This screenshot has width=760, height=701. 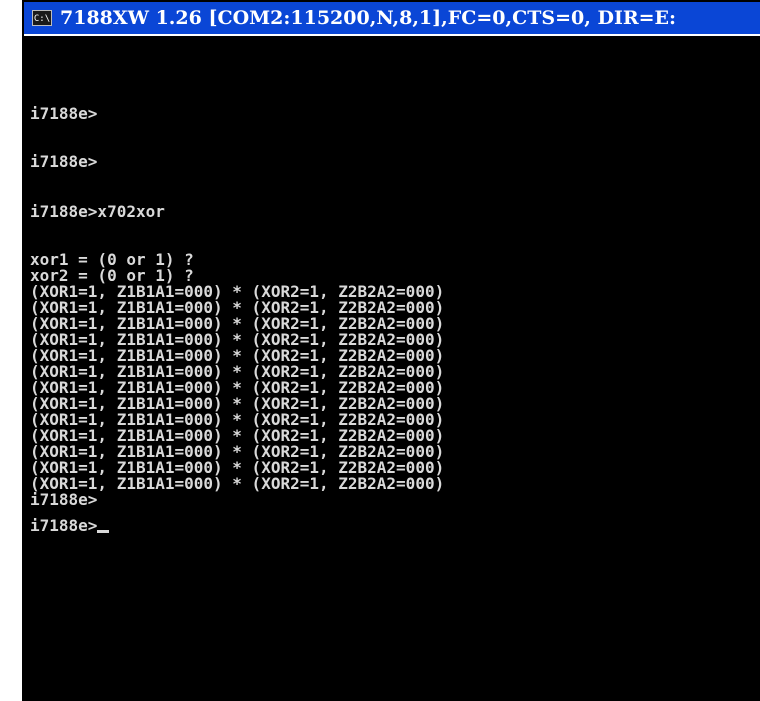 I want to click on console-prompt: i7188e>, so click(x=64, y=525).